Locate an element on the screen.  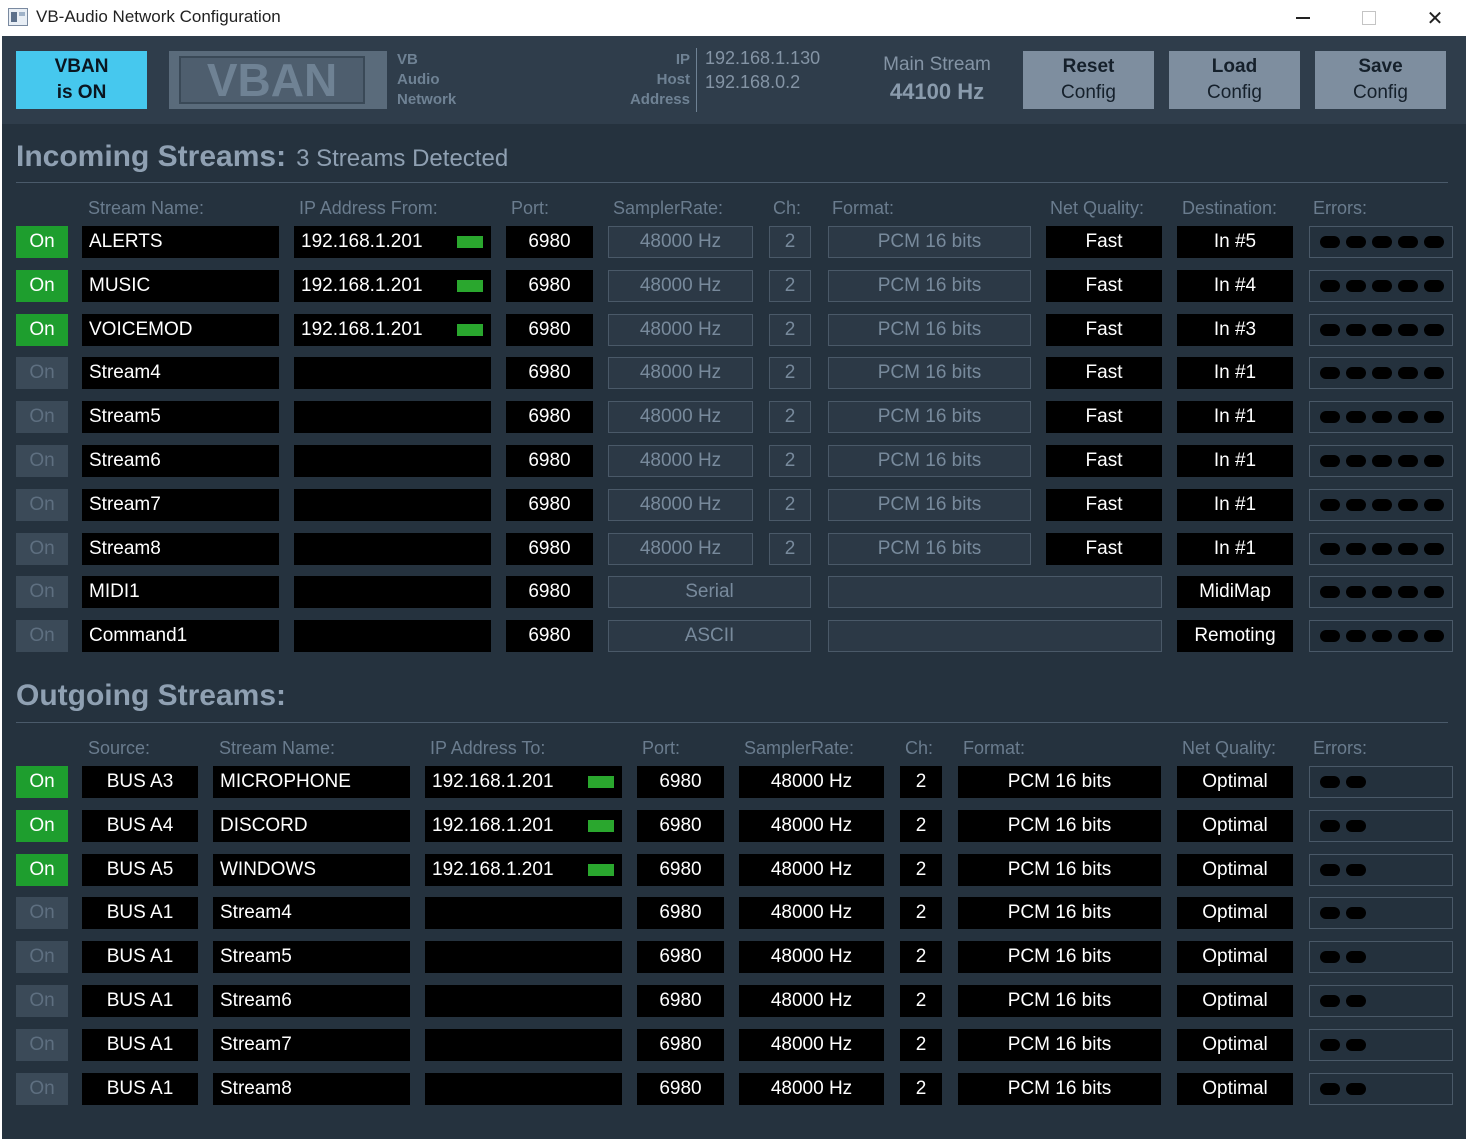
destination-selector: In #5 is located at coordinates (1235, 242).